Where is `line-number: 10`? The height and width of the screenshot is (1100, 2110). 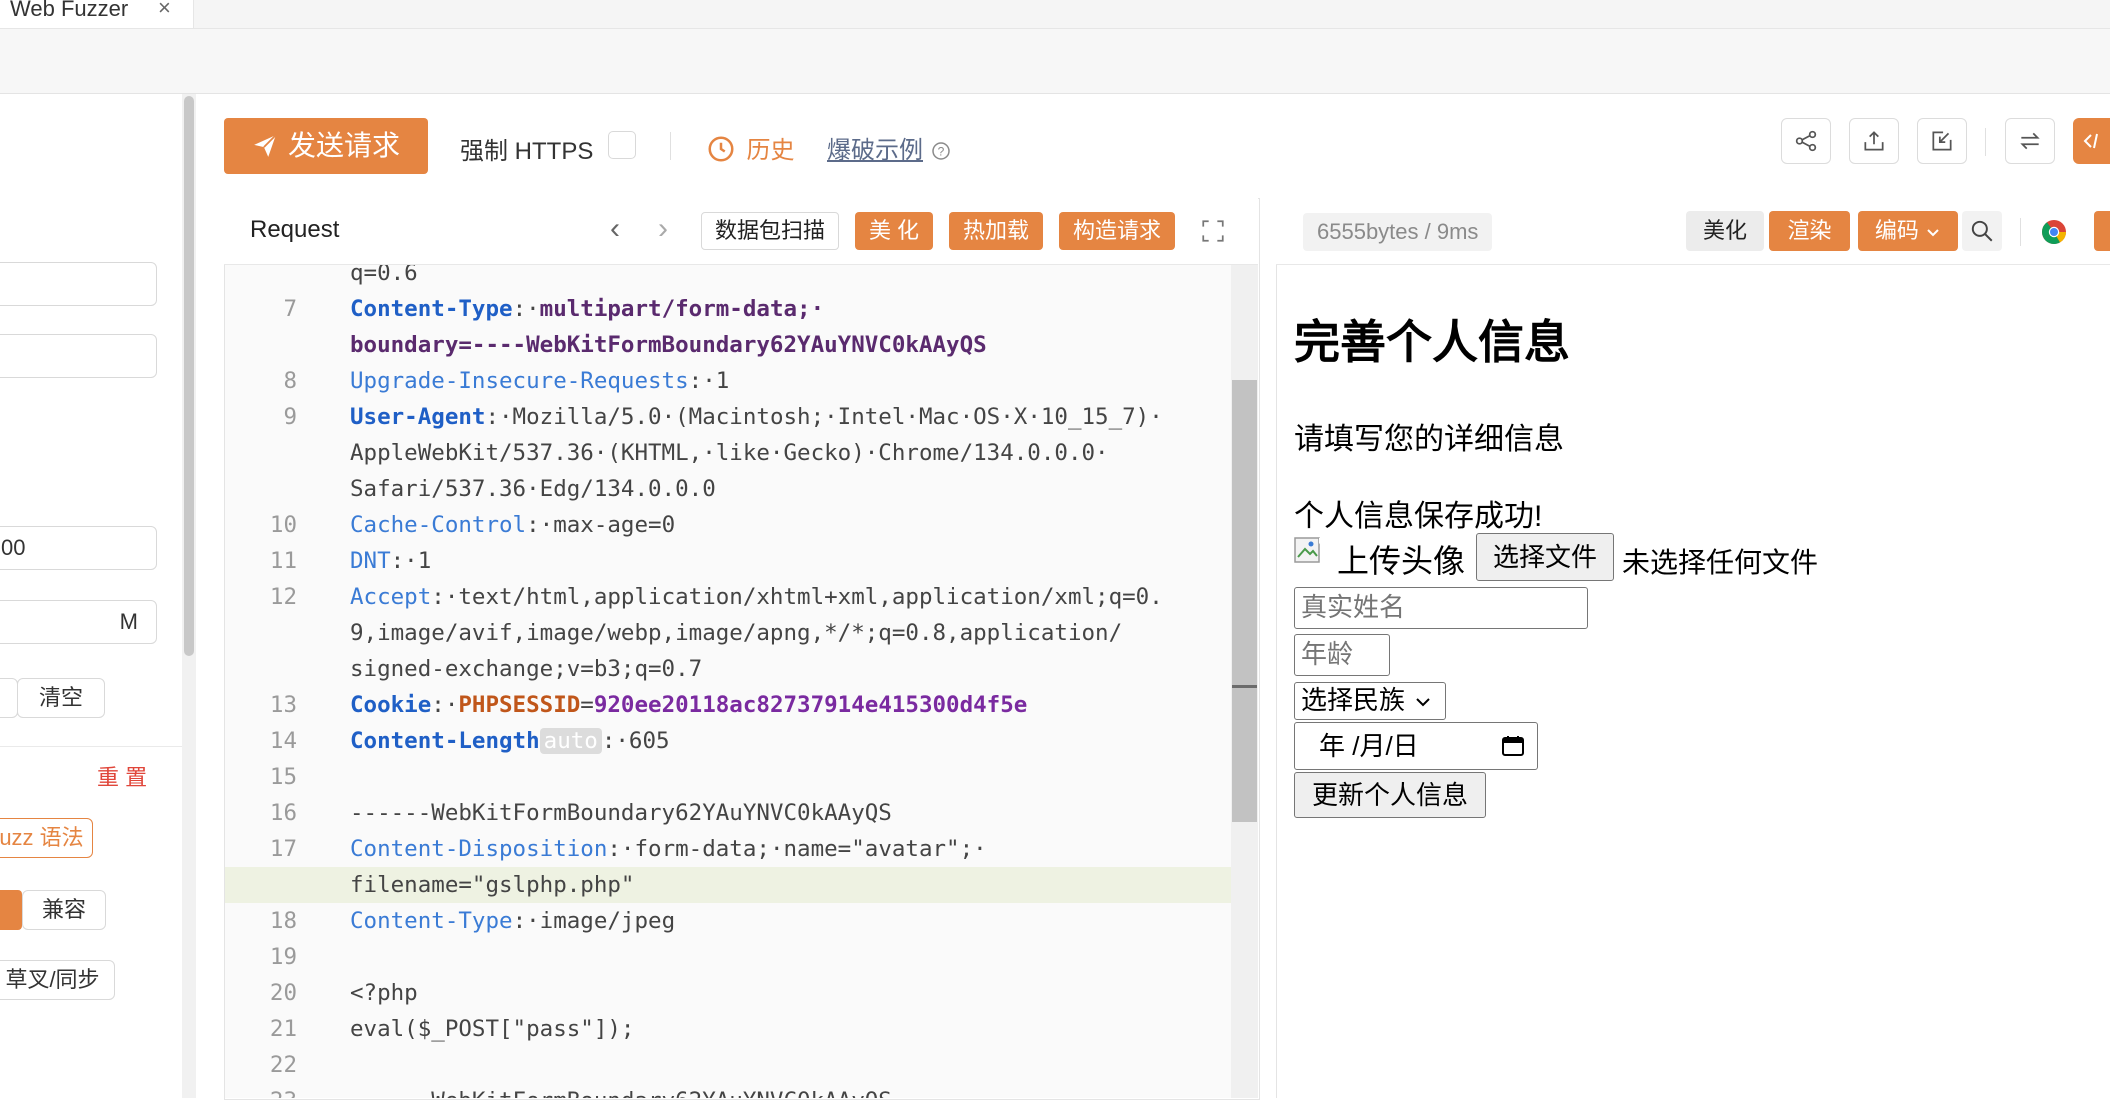
line-number: 10 is located at coordinates (283, 525).